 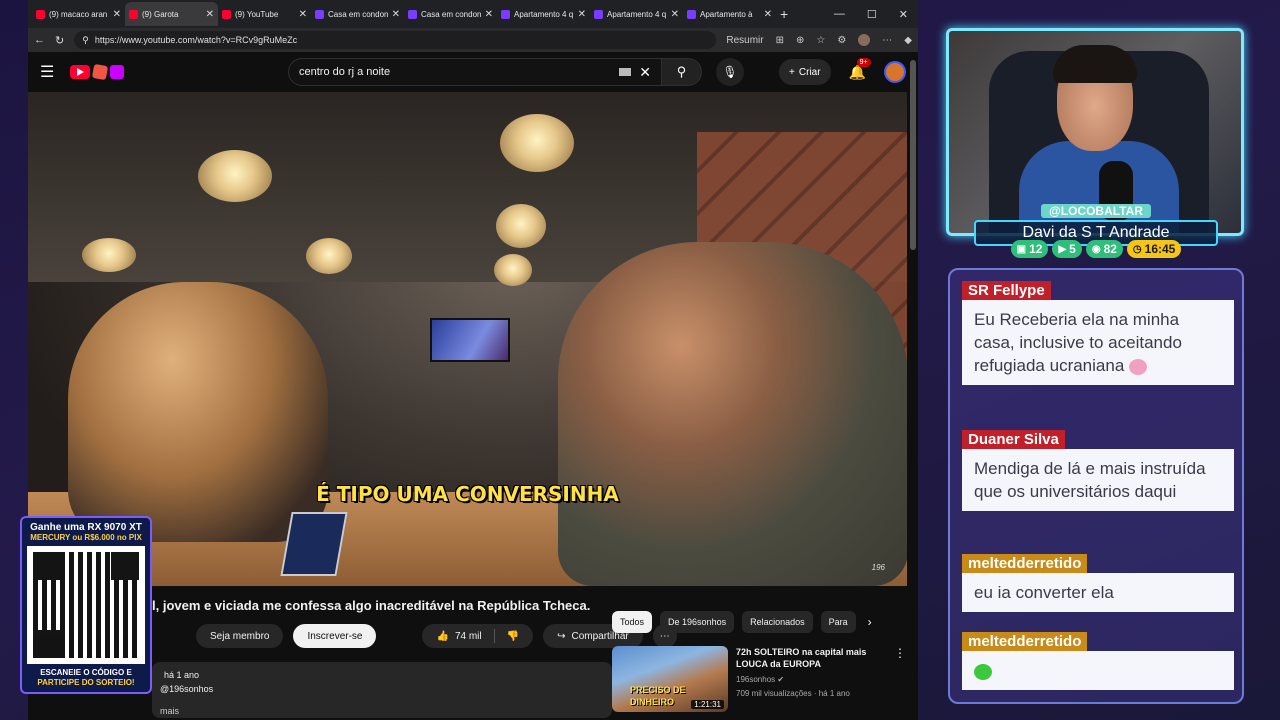 I want to click on join-button: Seja membro, so click(x=240, y=636).